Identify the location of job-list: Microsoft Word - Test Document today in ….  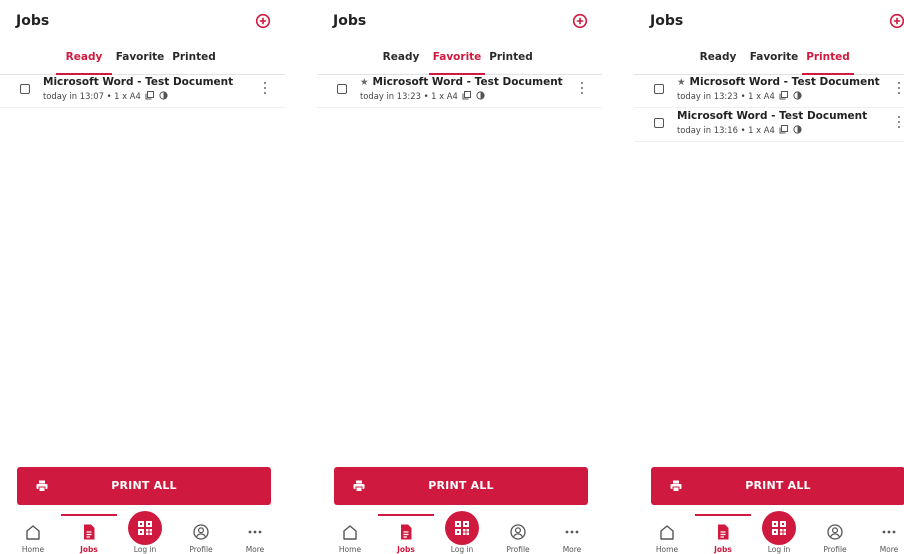
(142, 91).